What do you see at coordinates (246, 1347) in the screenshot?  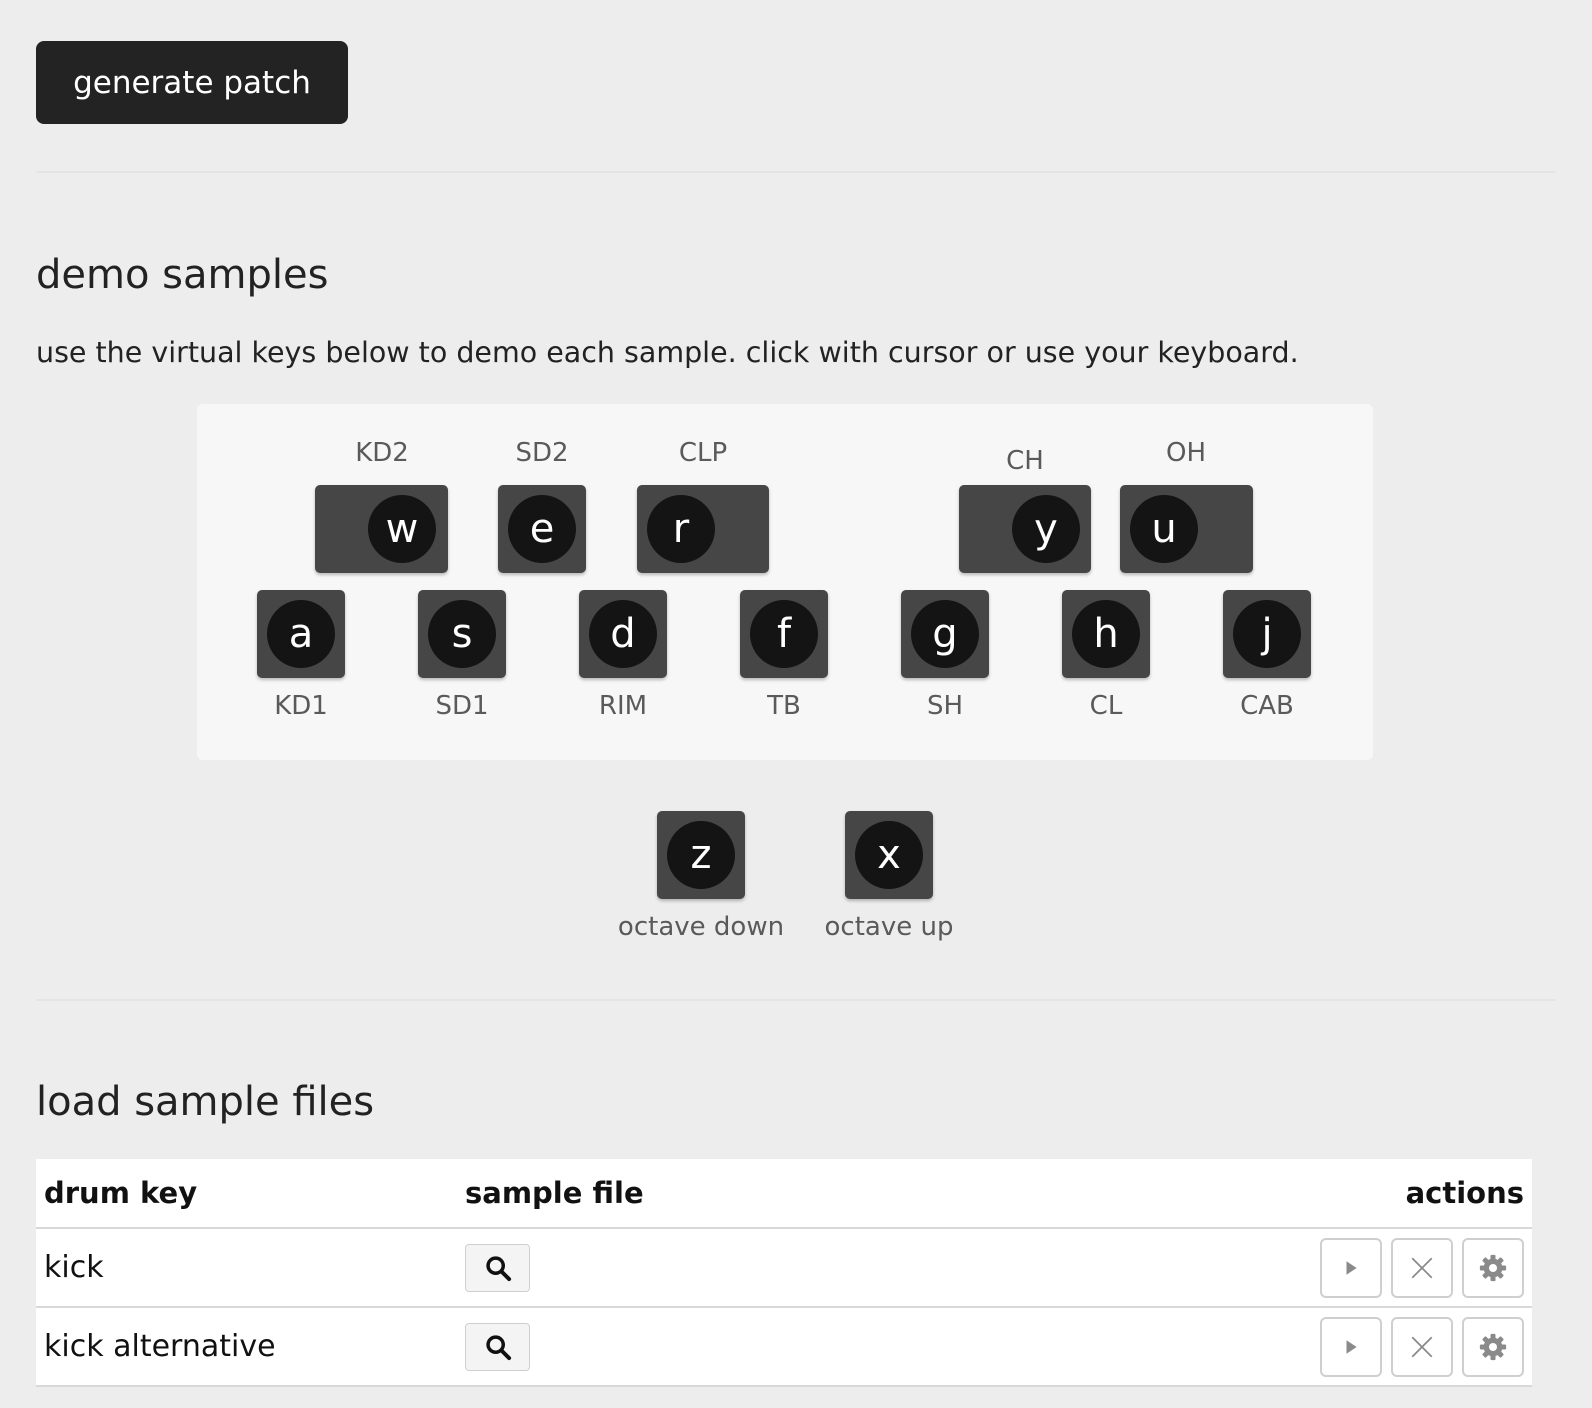 I see `drum-key-cell: kick alternative` at bounding box center [246, 1347].